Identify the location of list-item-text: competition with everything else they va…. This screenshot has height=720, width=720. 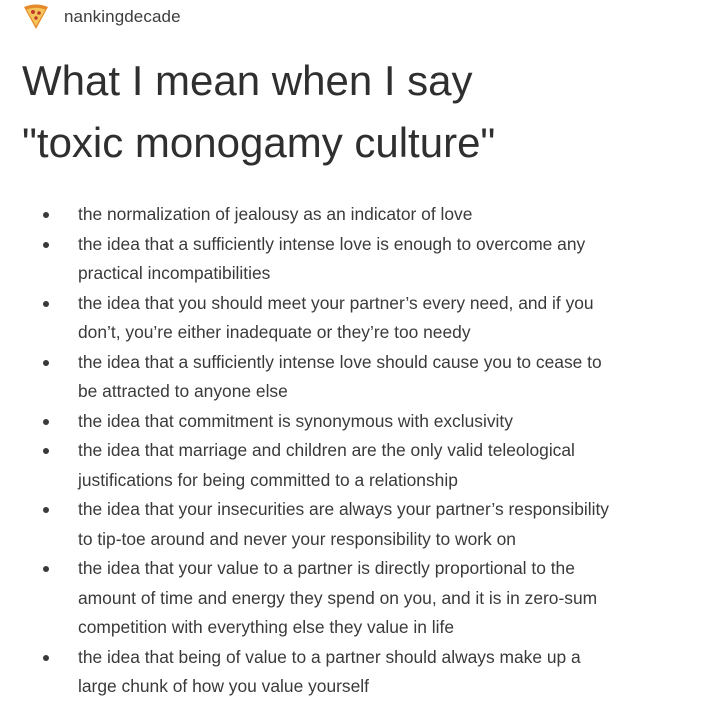
(266, 627).